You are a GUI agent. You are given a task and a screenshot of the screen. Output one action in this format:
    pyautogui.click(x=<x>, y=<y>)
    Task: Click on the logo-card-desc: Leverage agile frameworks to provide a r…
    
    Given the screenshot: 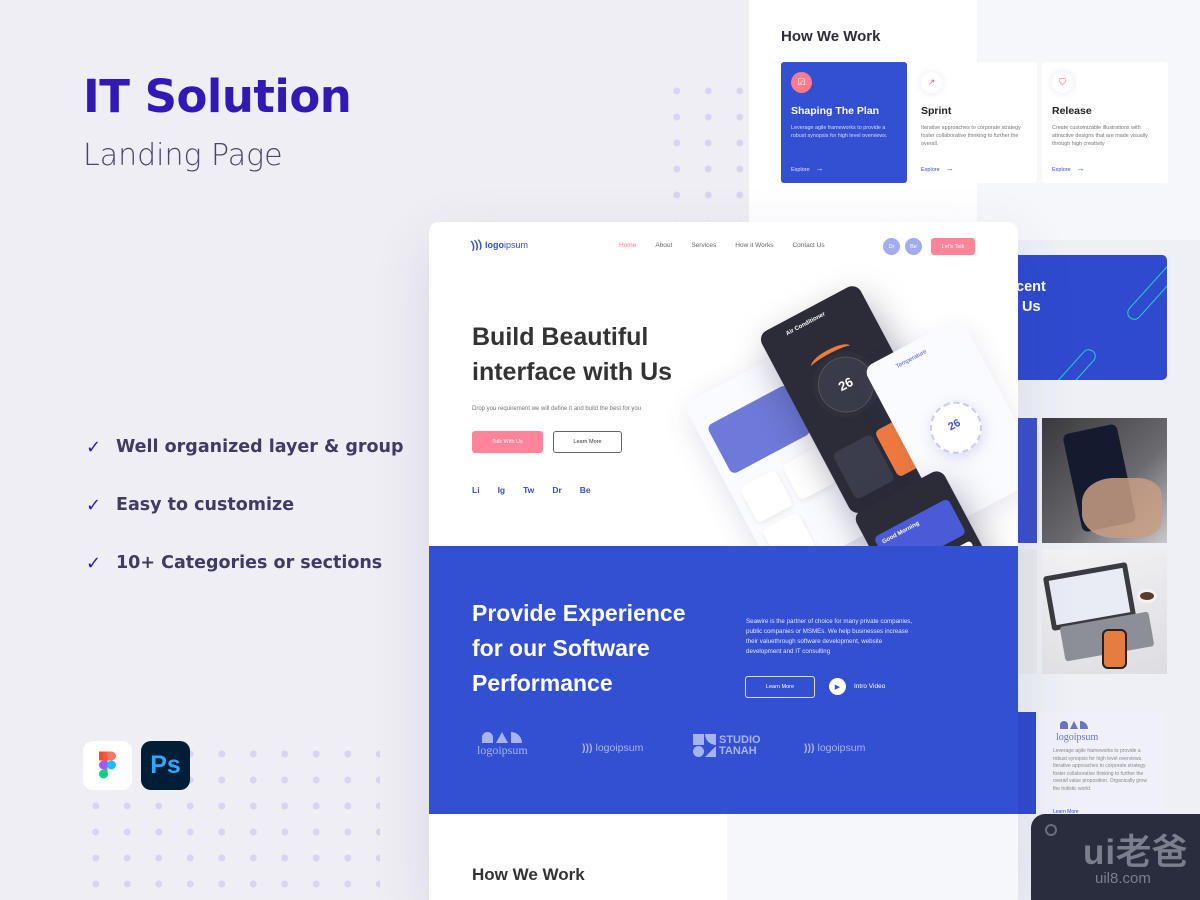 What is the action you would take?
    pyautogui.click(x=1100, y=770)
    